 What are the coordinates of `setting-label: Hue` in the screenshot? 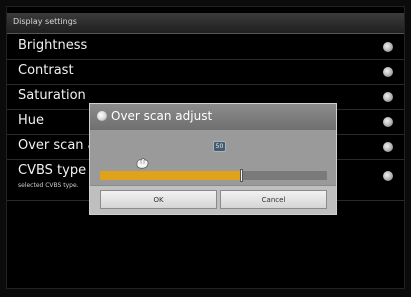 It's located at (31, 120).